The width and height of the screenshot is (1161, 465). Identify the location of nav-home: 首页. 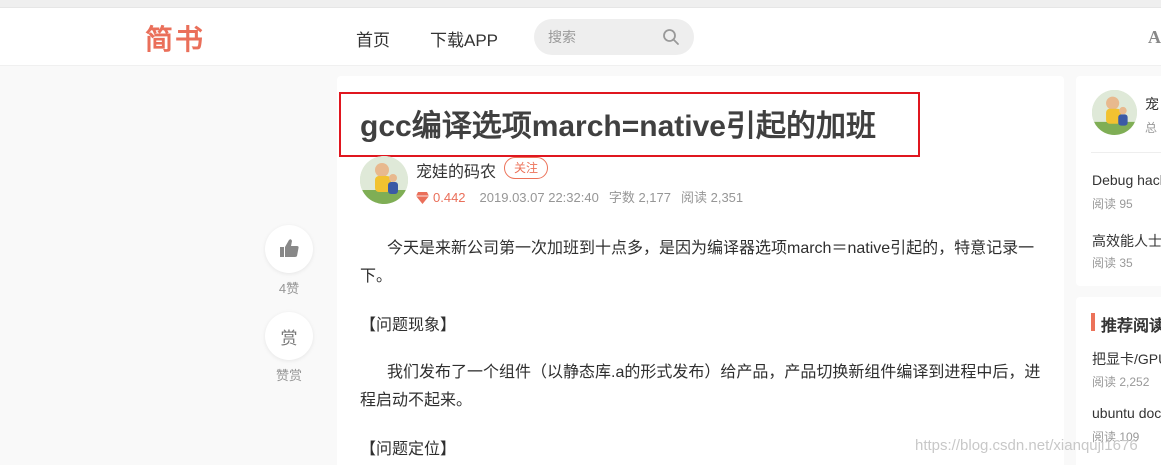
(373, 38).